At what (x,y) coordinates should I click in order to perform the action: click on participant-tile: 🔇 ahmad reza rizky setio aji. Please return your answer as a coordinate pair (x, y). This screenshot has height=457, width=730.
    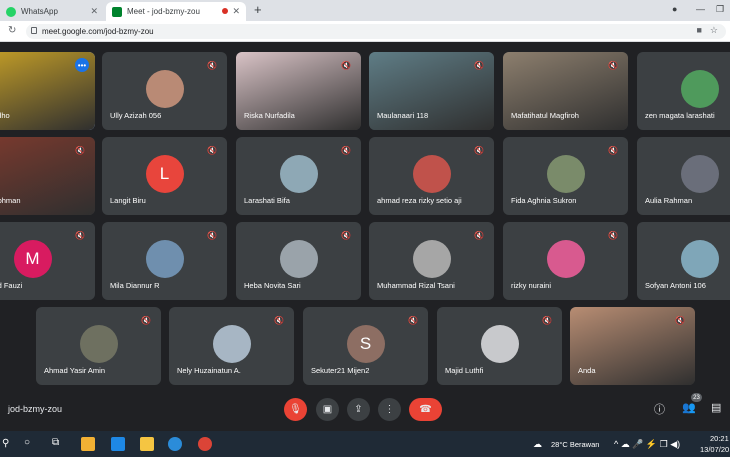
    Looking at the image, I should click on (431, 176).